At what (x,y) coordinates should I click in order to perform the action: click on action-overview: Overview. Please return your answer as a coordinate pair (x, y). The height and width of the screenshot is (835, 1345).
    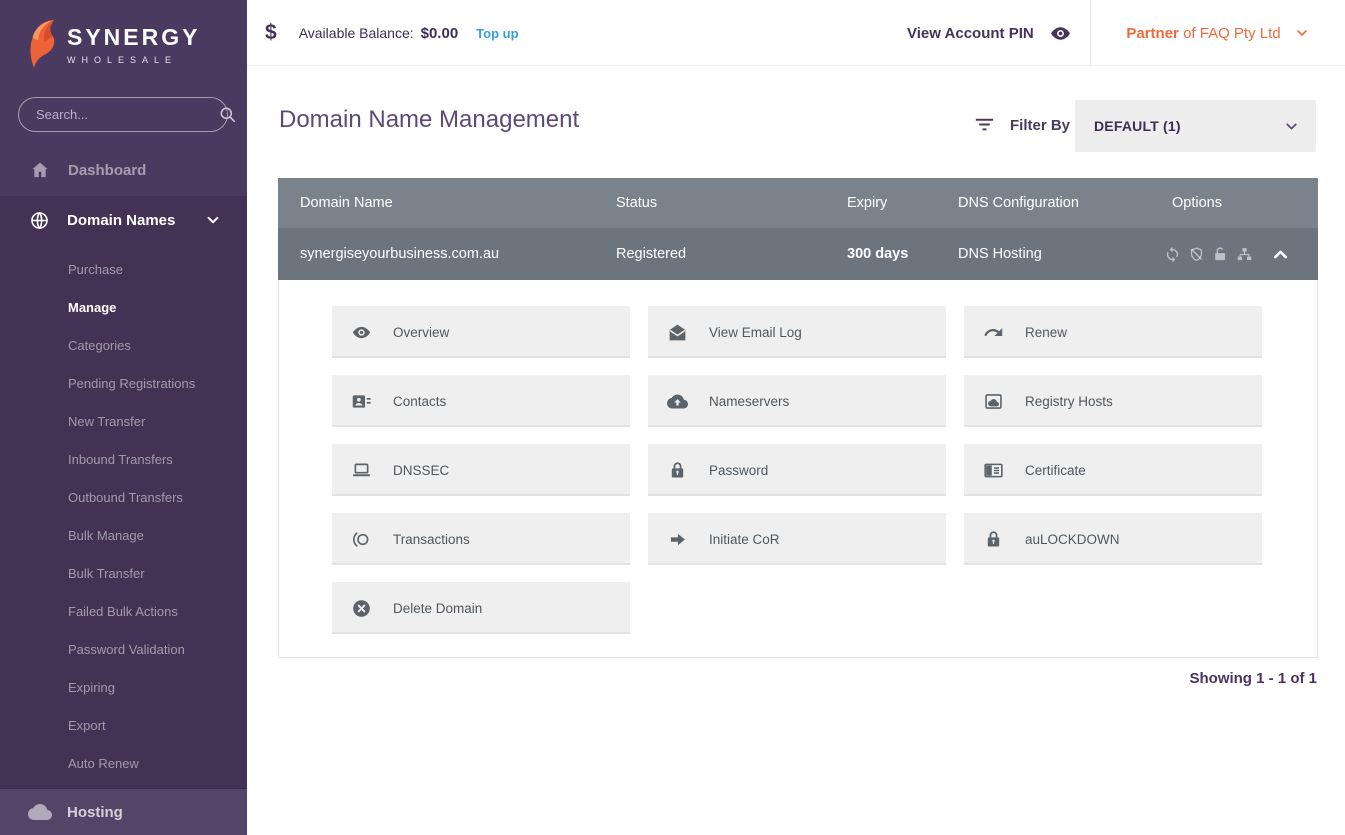
    Looking at the image, I should click on (481, 332).